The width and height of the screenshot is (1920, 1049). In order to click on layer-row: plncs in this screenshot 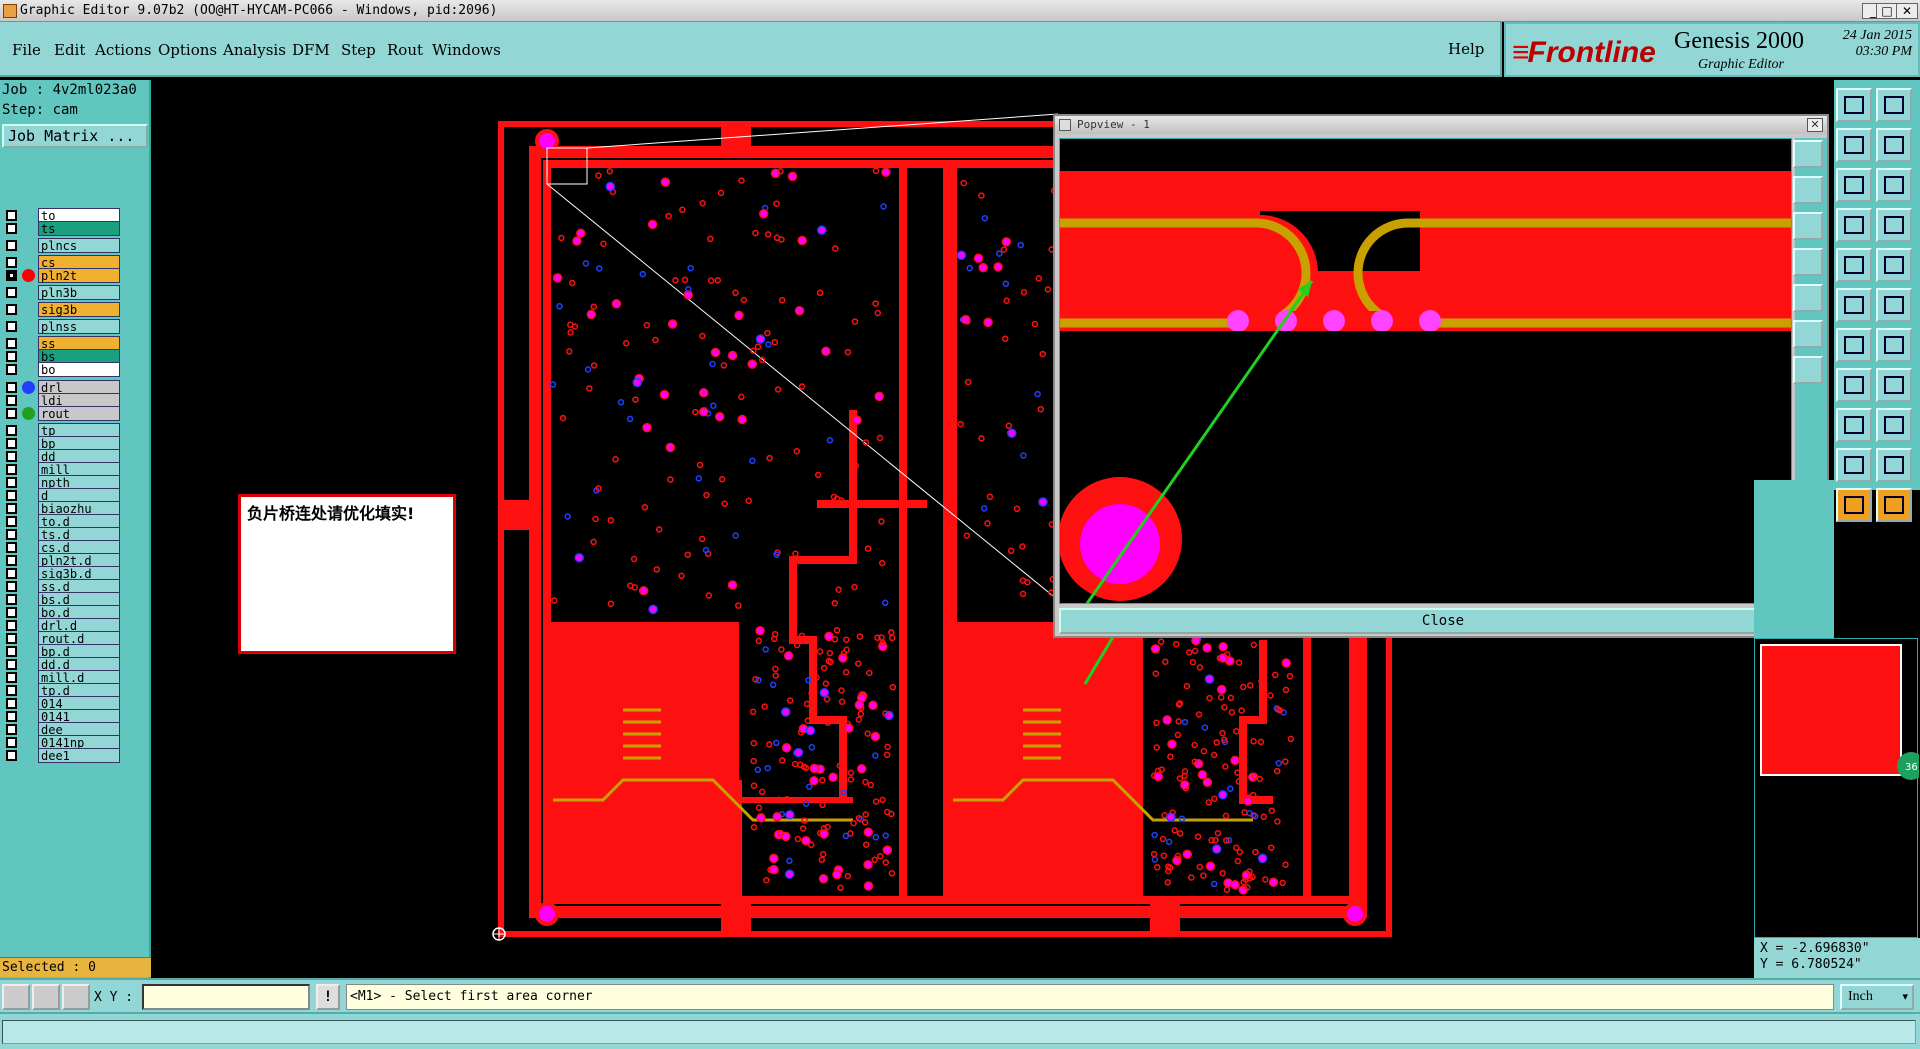, I will do `click(61, 245)`.